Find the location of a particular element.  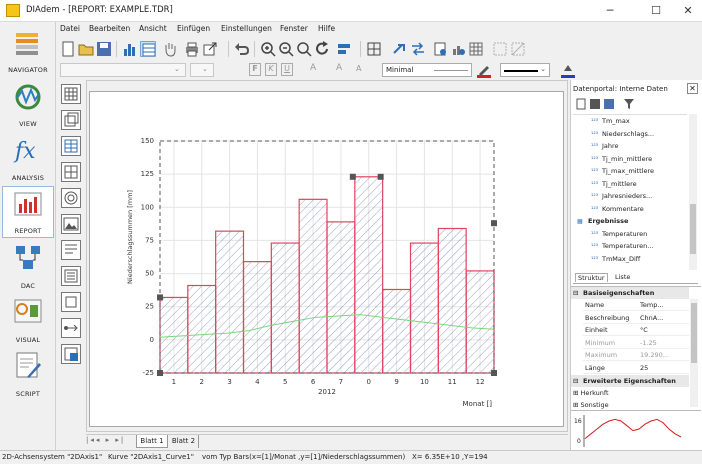

frame-object-icon is located at coordinates (71, 302).